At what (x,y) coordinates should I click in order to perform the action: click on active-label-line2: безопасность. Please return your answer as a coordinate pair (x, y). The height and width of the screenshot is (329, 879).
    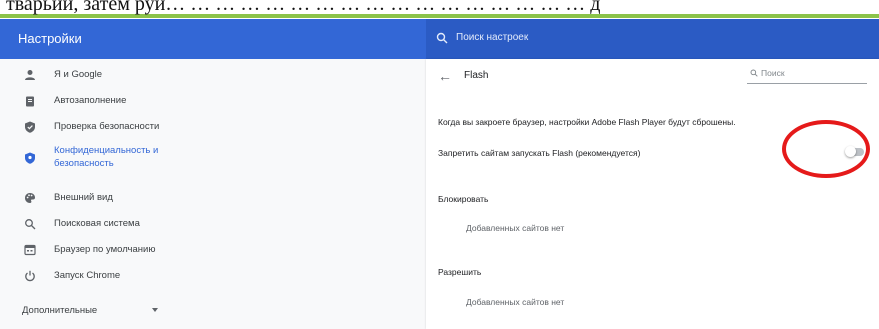
    Looking at the image, I should click on (84, 163).